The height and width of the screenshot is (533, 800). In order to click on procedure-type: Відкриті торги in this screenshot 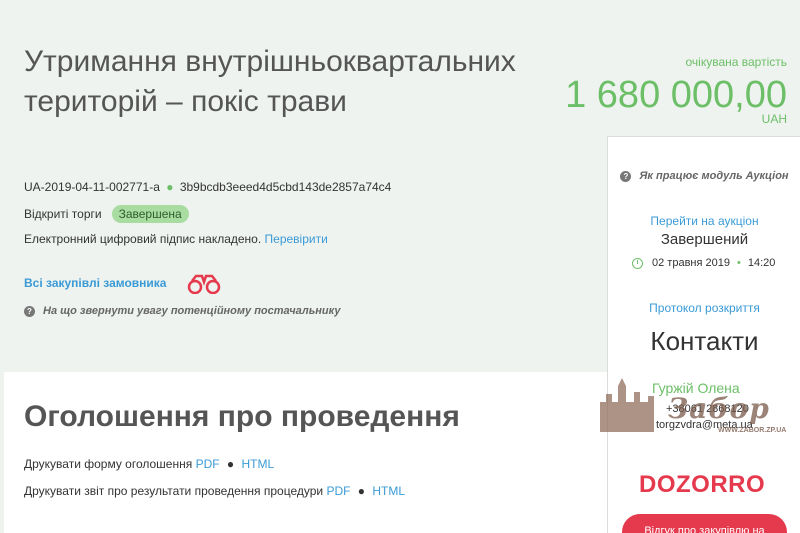, I will do `click(63, 214)`.